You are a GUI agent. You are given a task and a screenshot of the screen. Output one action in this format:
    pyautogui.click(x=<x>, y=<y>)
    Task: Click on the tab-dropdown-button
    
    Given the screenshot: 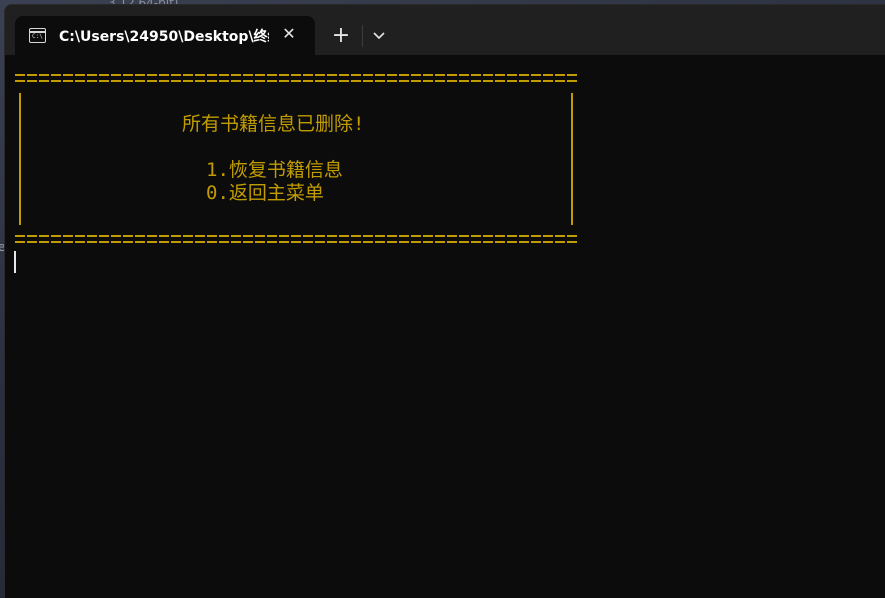 What is the action you would take?
    pyautogui.click(x=379, y=37)
    